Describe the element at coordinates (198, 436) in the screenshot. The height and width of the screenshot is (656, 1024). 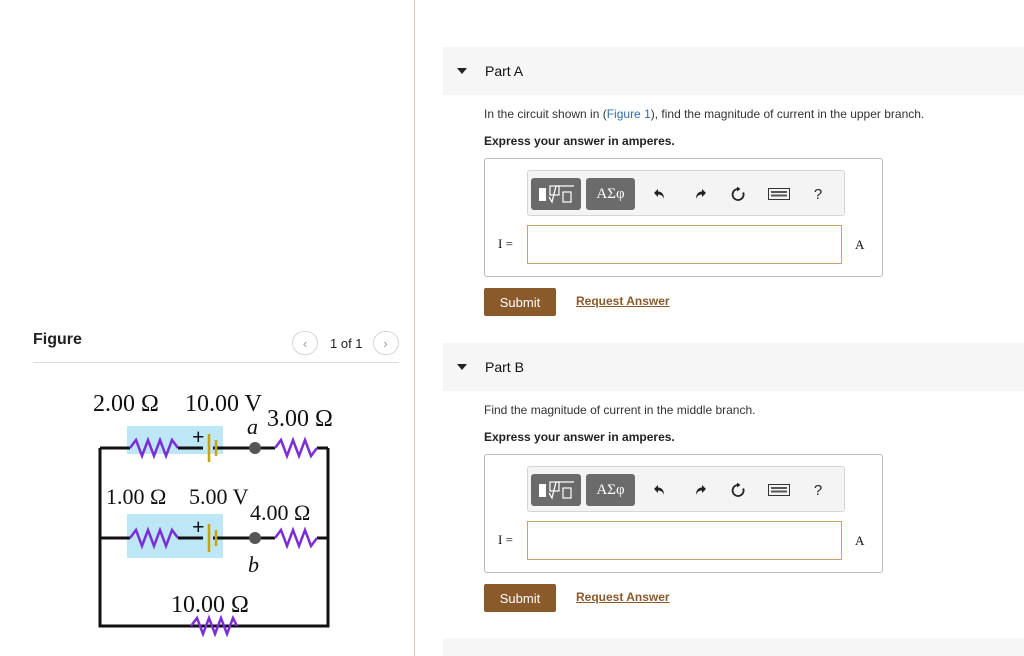
I see `plus-top: +` at that location.